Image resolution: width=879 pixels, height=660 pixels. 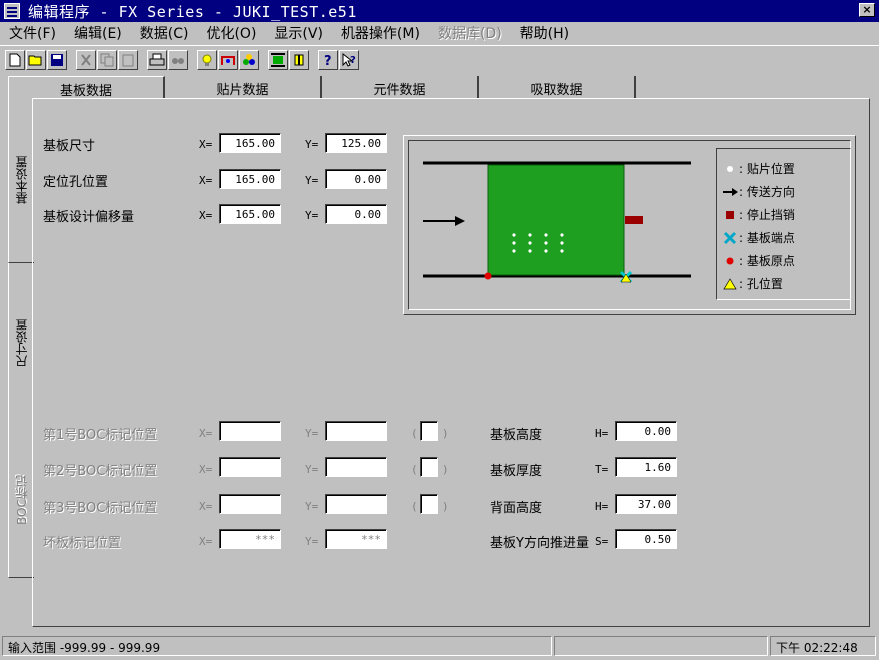 What do you see at coordinates (356, 467) in the screenshot?
I see `boc2-y-field` at bounding box center [356, 467].